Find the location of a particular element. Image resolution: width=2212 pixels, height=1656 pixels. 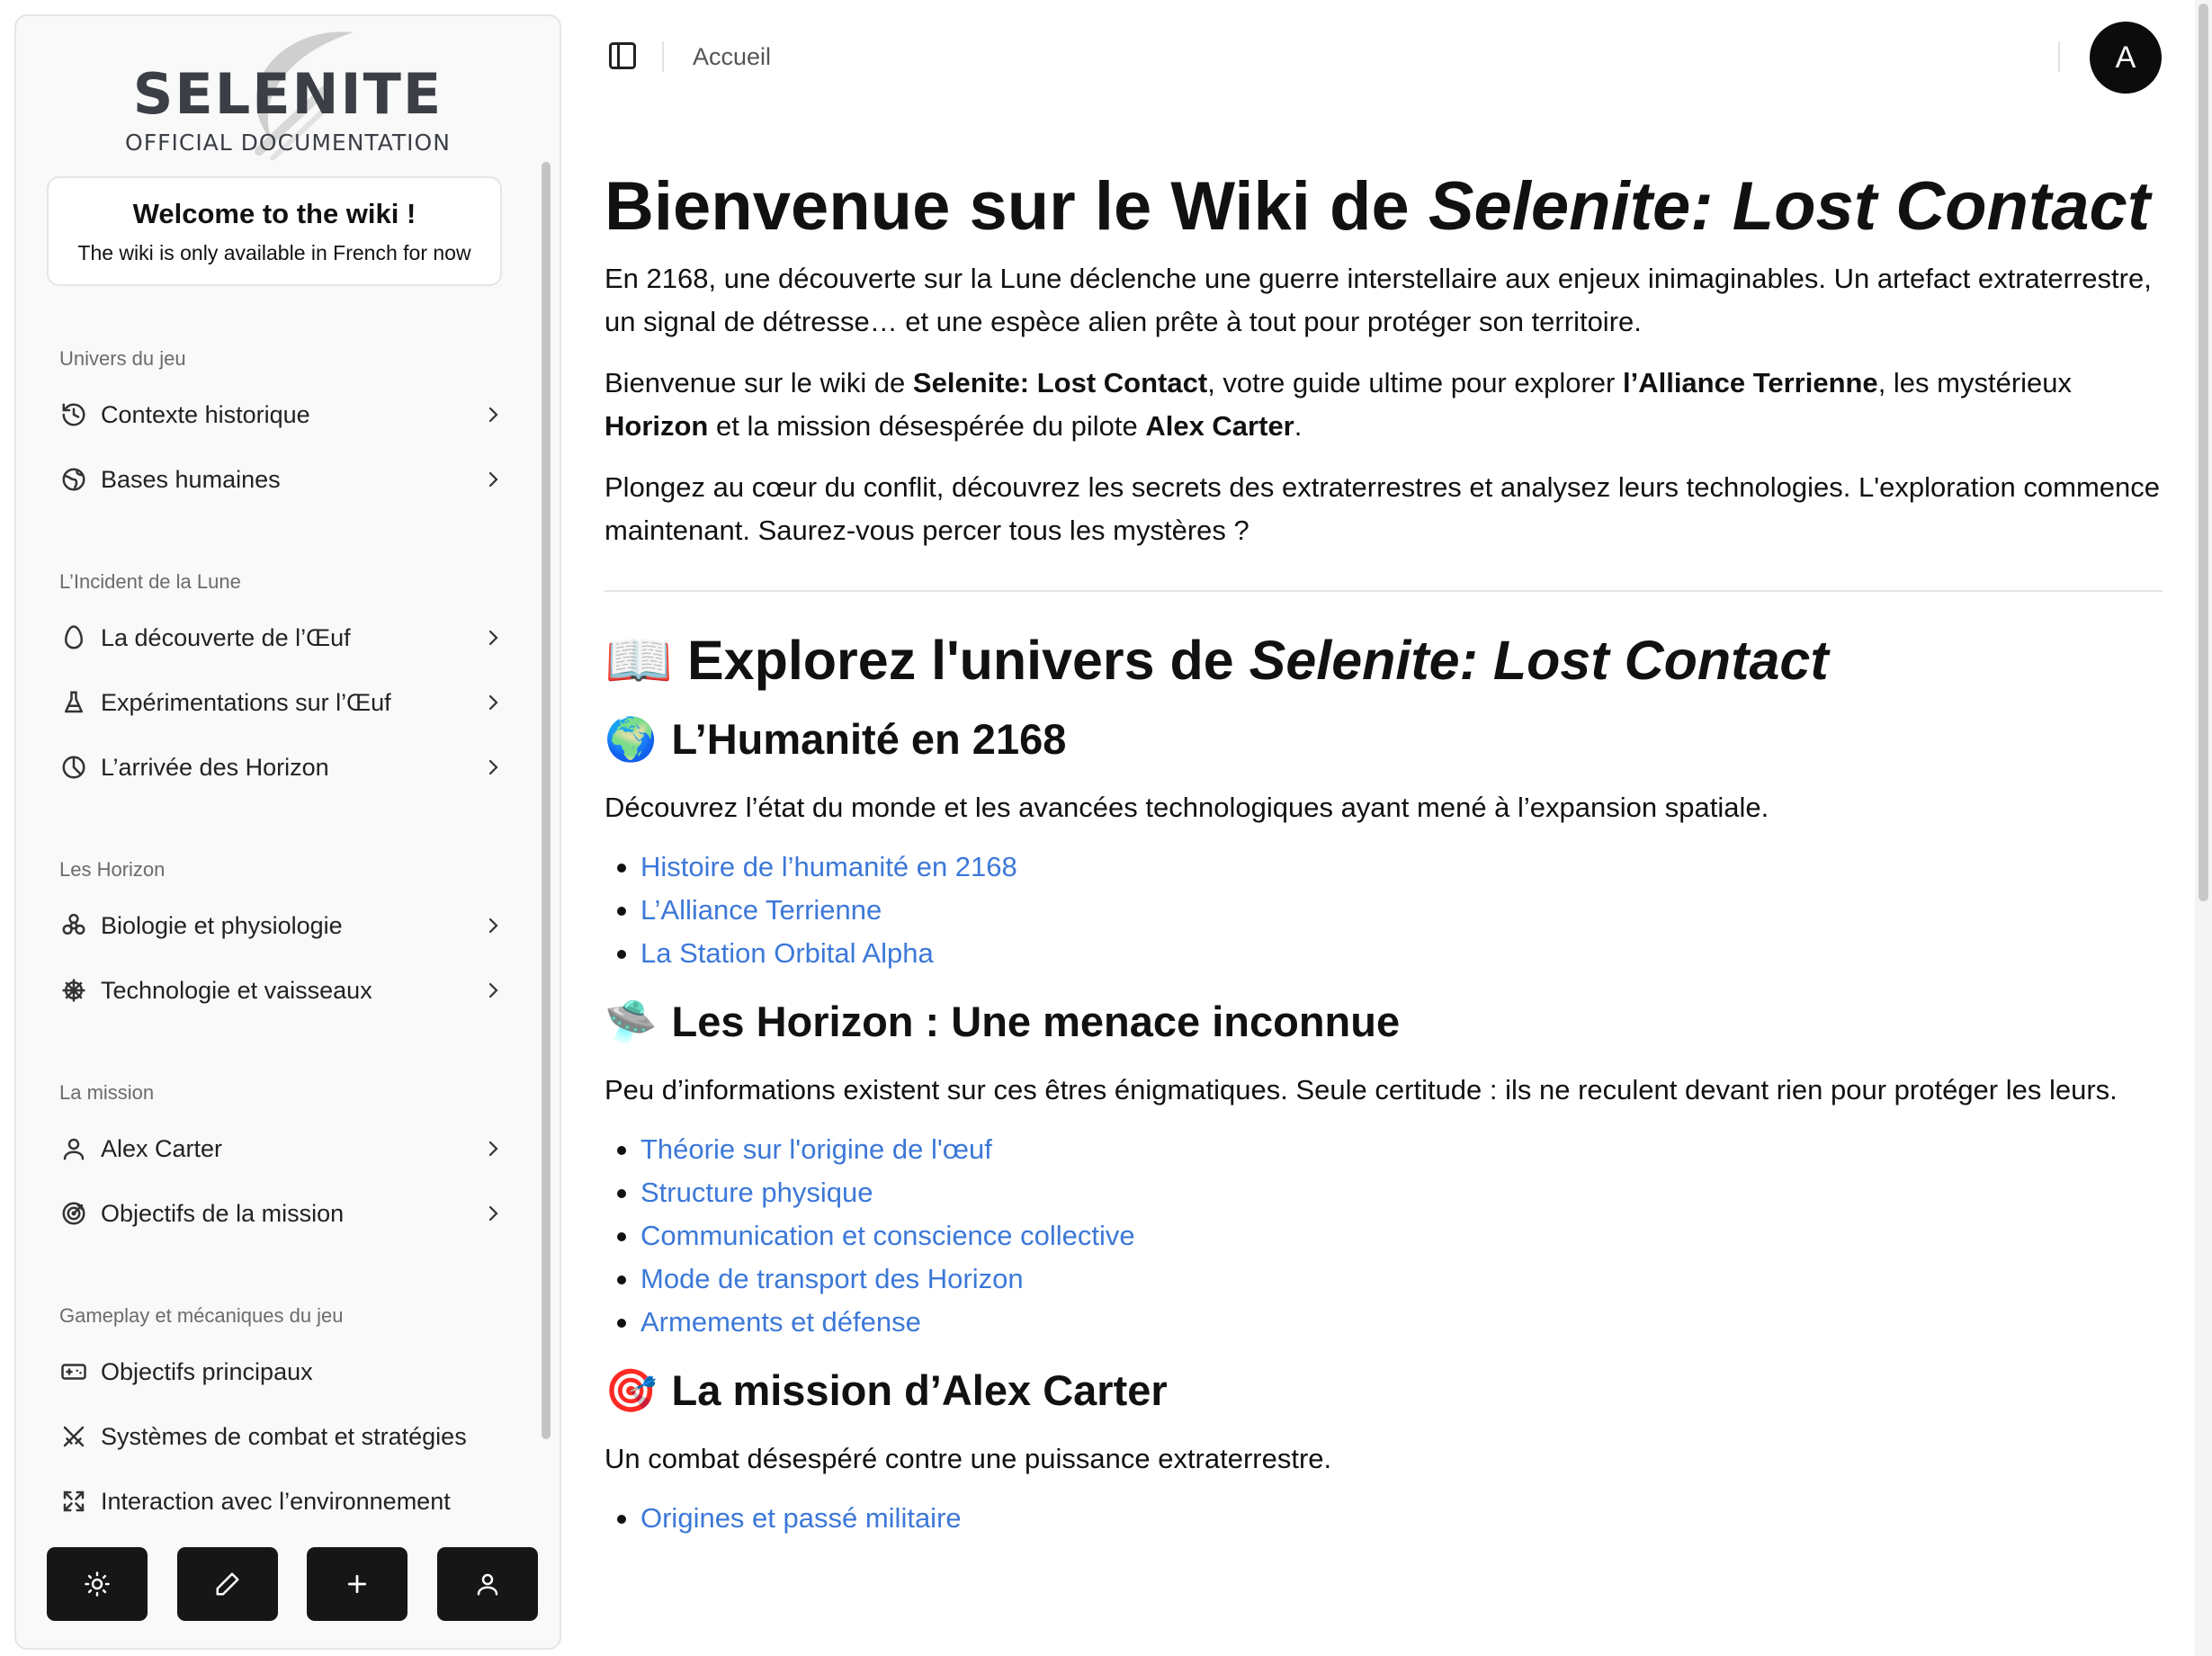

top-bar: Accueil A is located at coordinates (1376, 58).